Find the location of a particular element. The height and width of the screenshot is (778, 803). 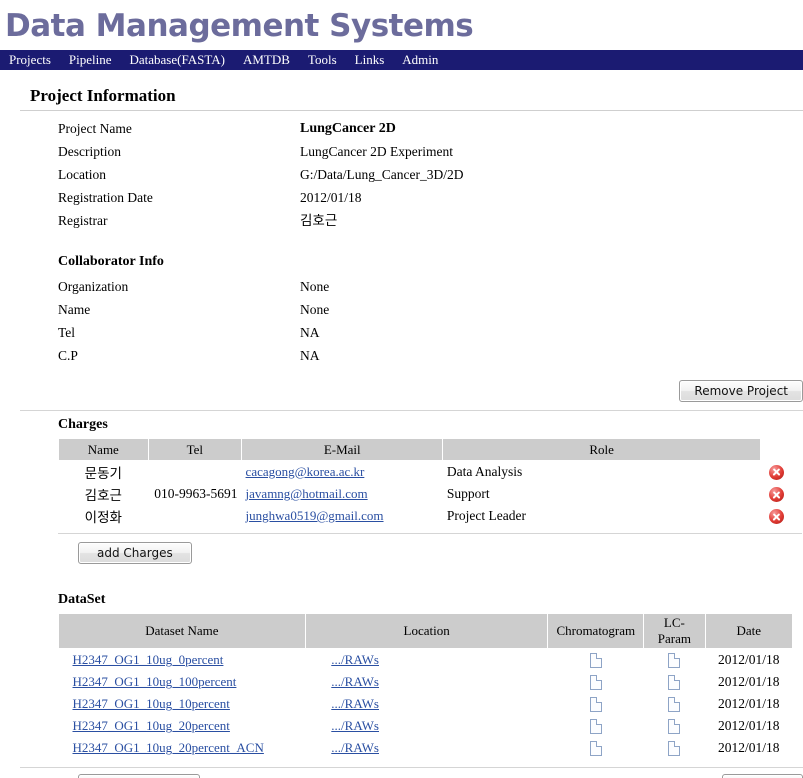

dataset-name-link-4: H2347_OG1_10ug_20percent_ACN is located at coordinates (168, 747).